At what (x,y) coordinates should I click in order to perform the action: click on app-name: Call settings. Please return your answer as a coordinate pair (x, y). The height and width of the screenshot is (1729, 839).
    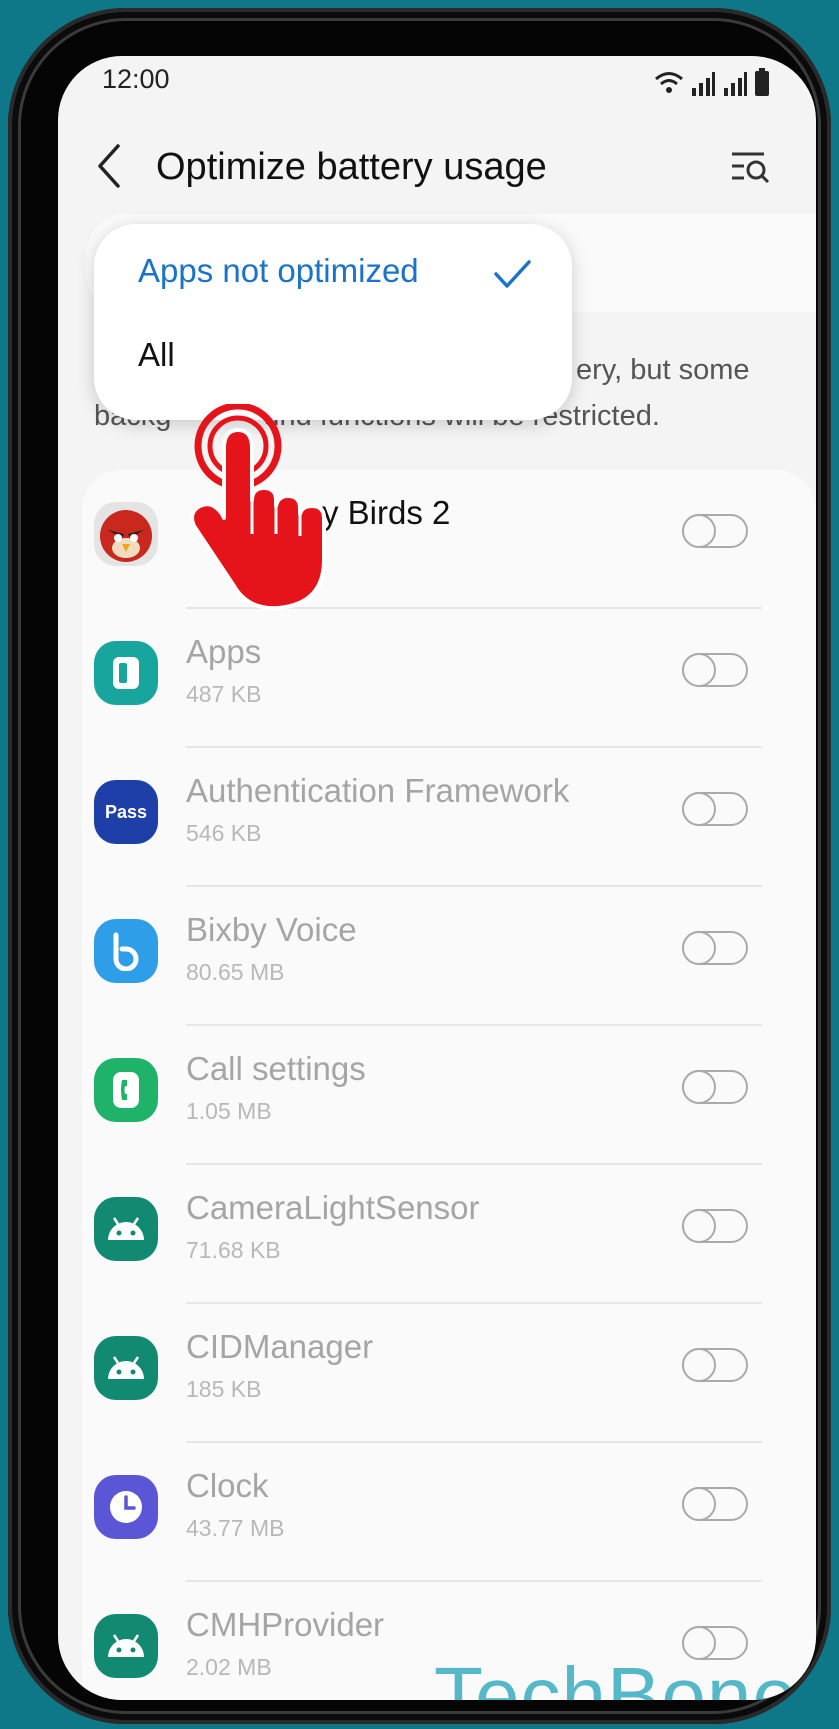
    Looking at the image, I should click on (276, 1068).